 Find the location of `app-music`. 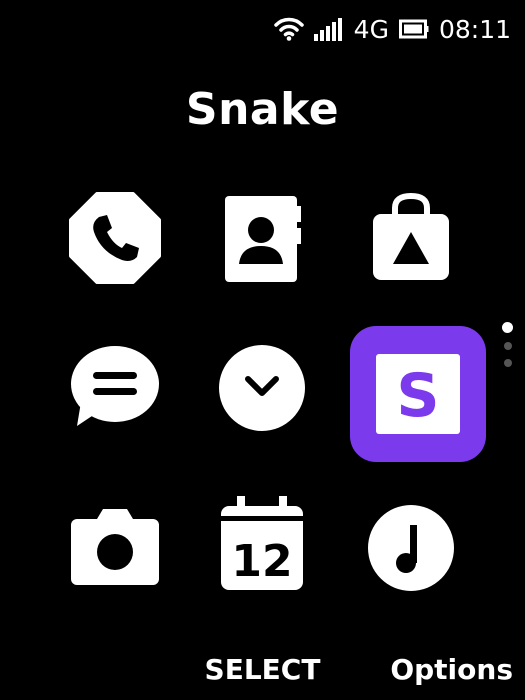

app-music is located at coordinates (411, 548).